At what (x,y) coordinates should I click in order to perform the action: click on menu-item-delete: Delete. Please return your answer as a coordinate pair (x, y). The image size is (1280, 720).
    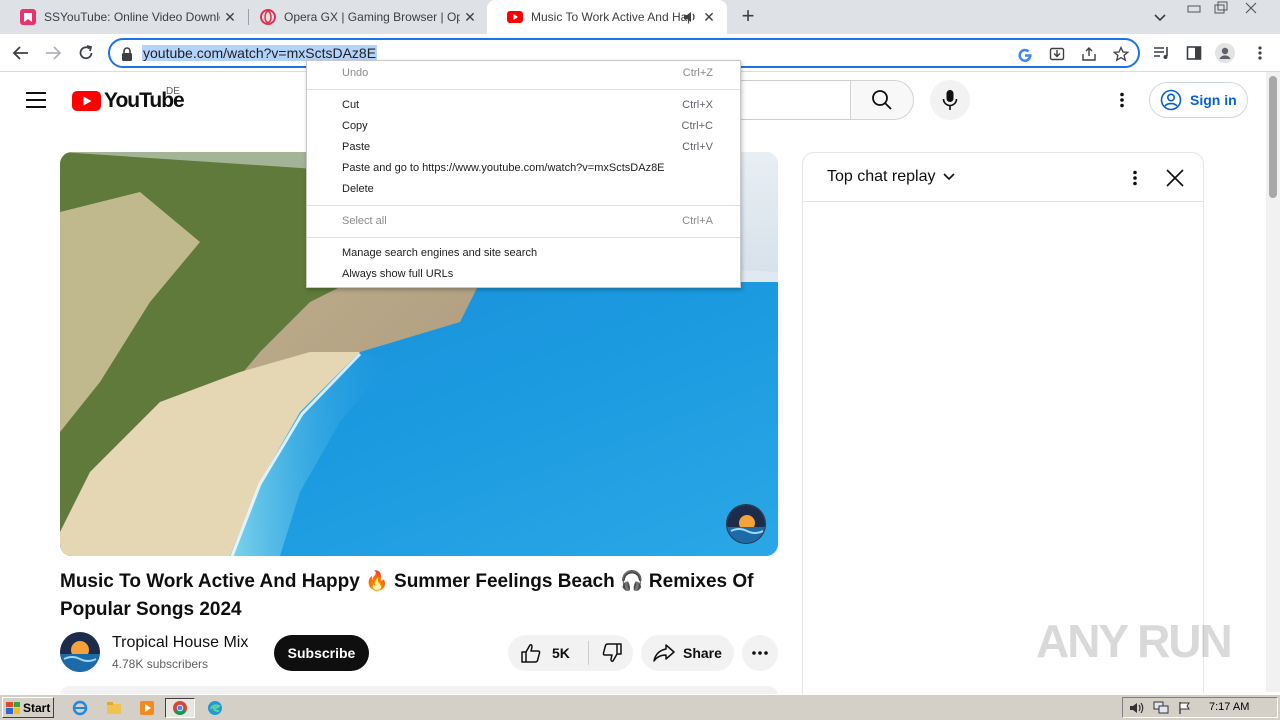
    Looking at the image, I should click on (523, 189).